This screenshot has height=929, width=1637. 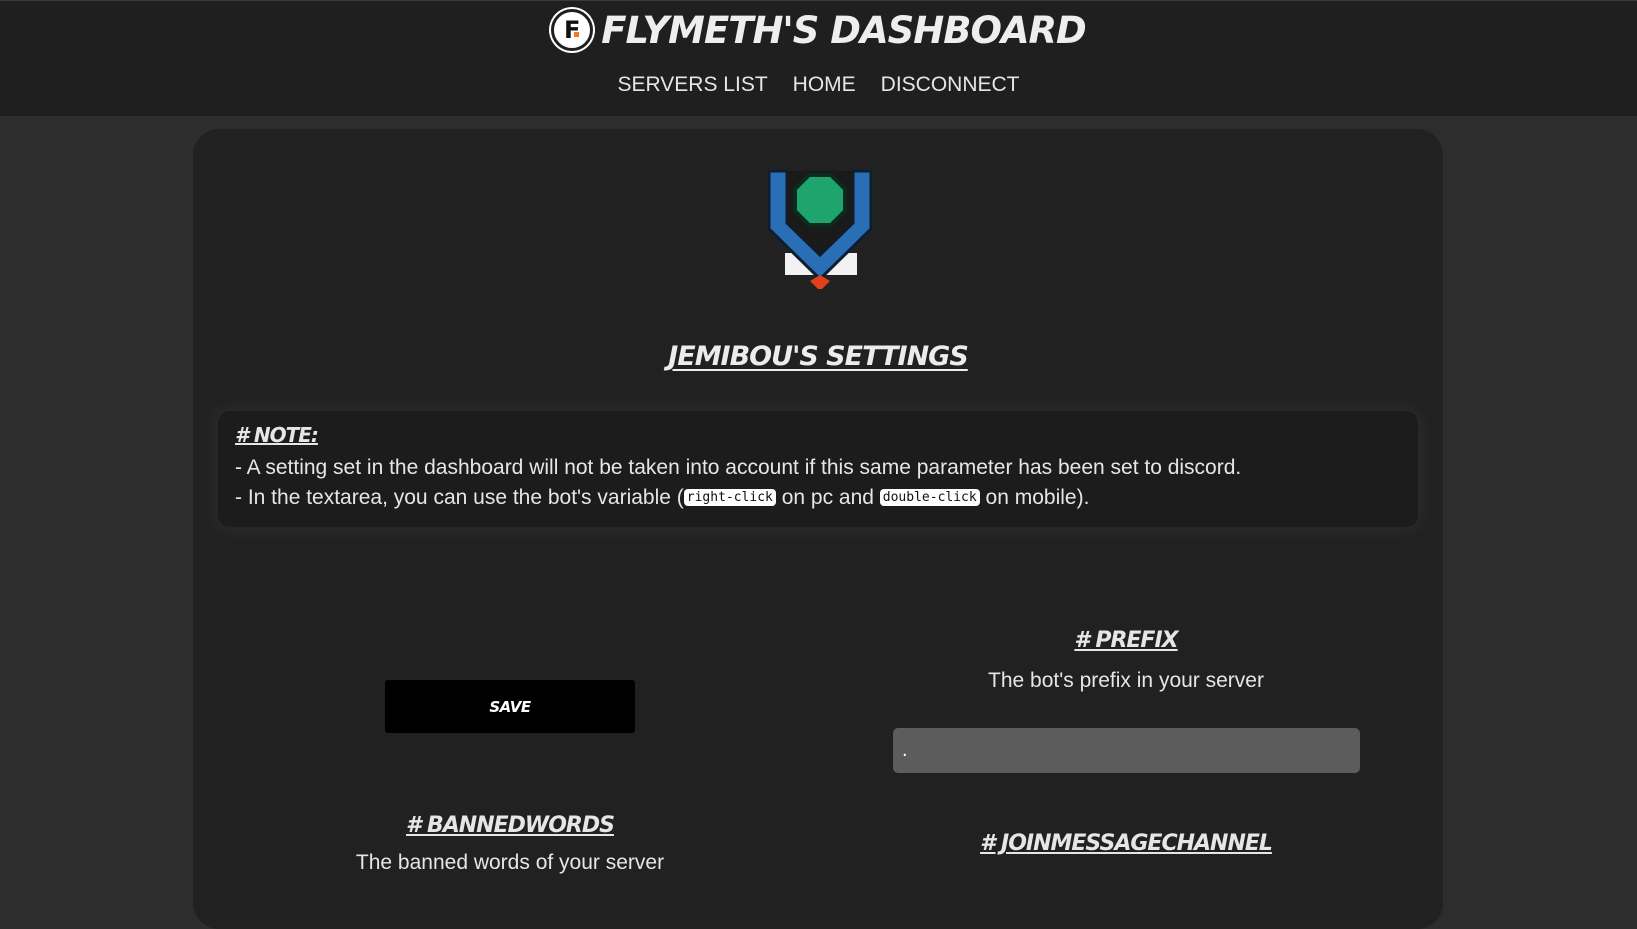 I want to click on brand-logo-icon: F, so click(x=572, y=30).